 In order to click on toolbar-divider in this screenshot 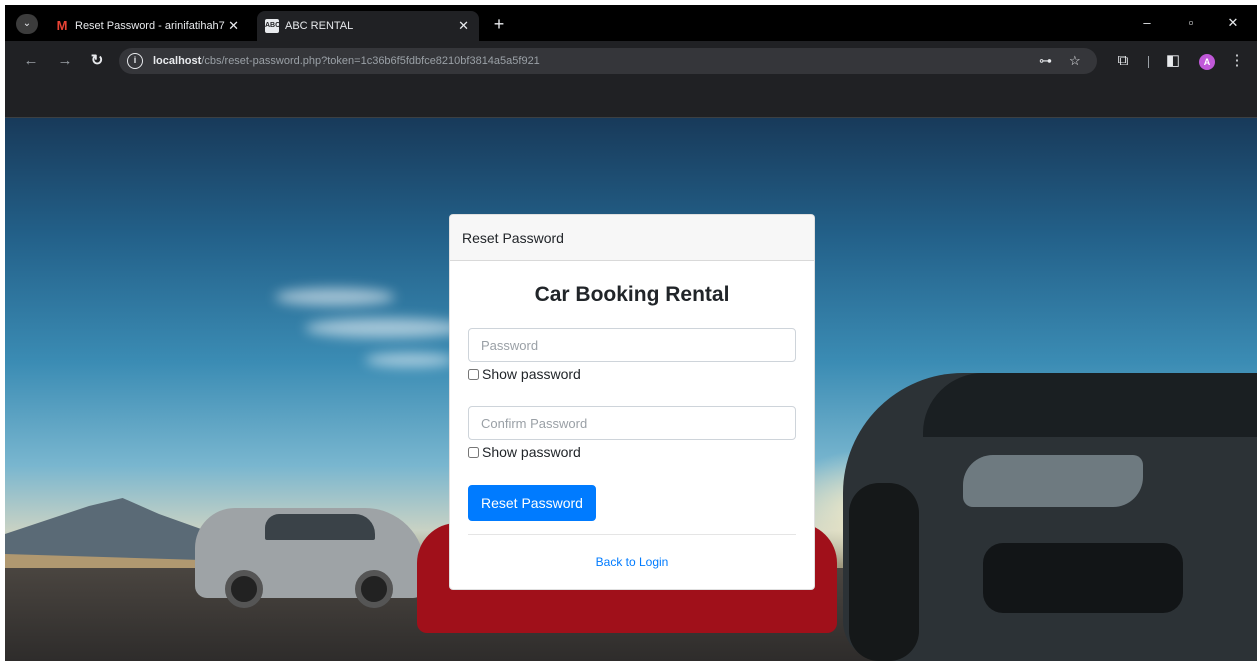, I will do `click(1148, 62)`.